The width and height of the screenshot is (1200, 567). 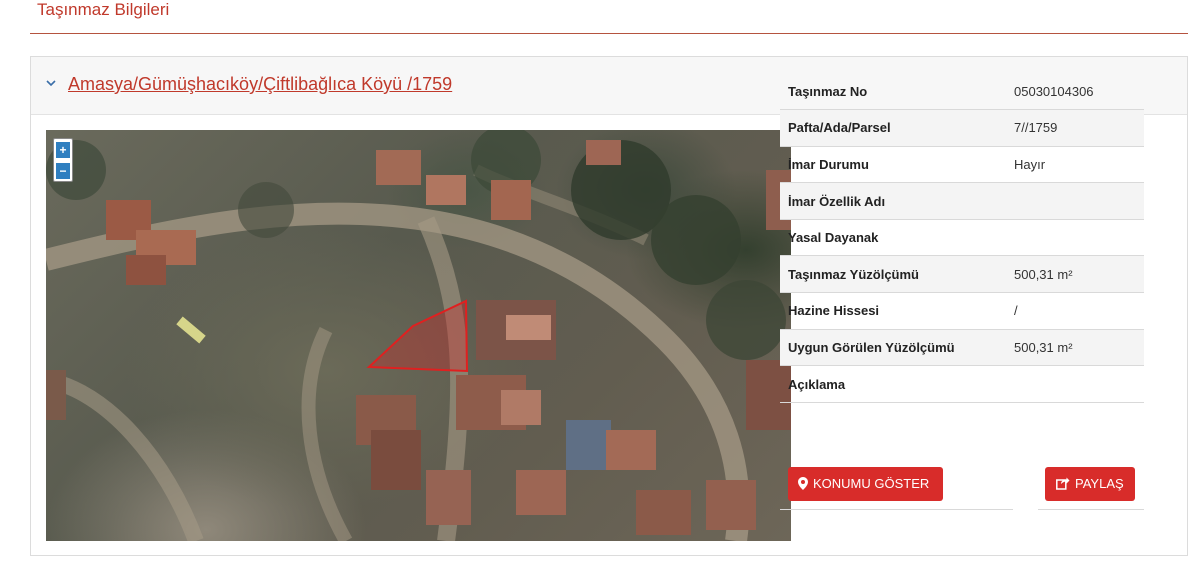 What do you see at coordinates (837, 201) in the screenshot?
I see `row-label: İmar Özellik Adı` at bounding box center [837, 201].